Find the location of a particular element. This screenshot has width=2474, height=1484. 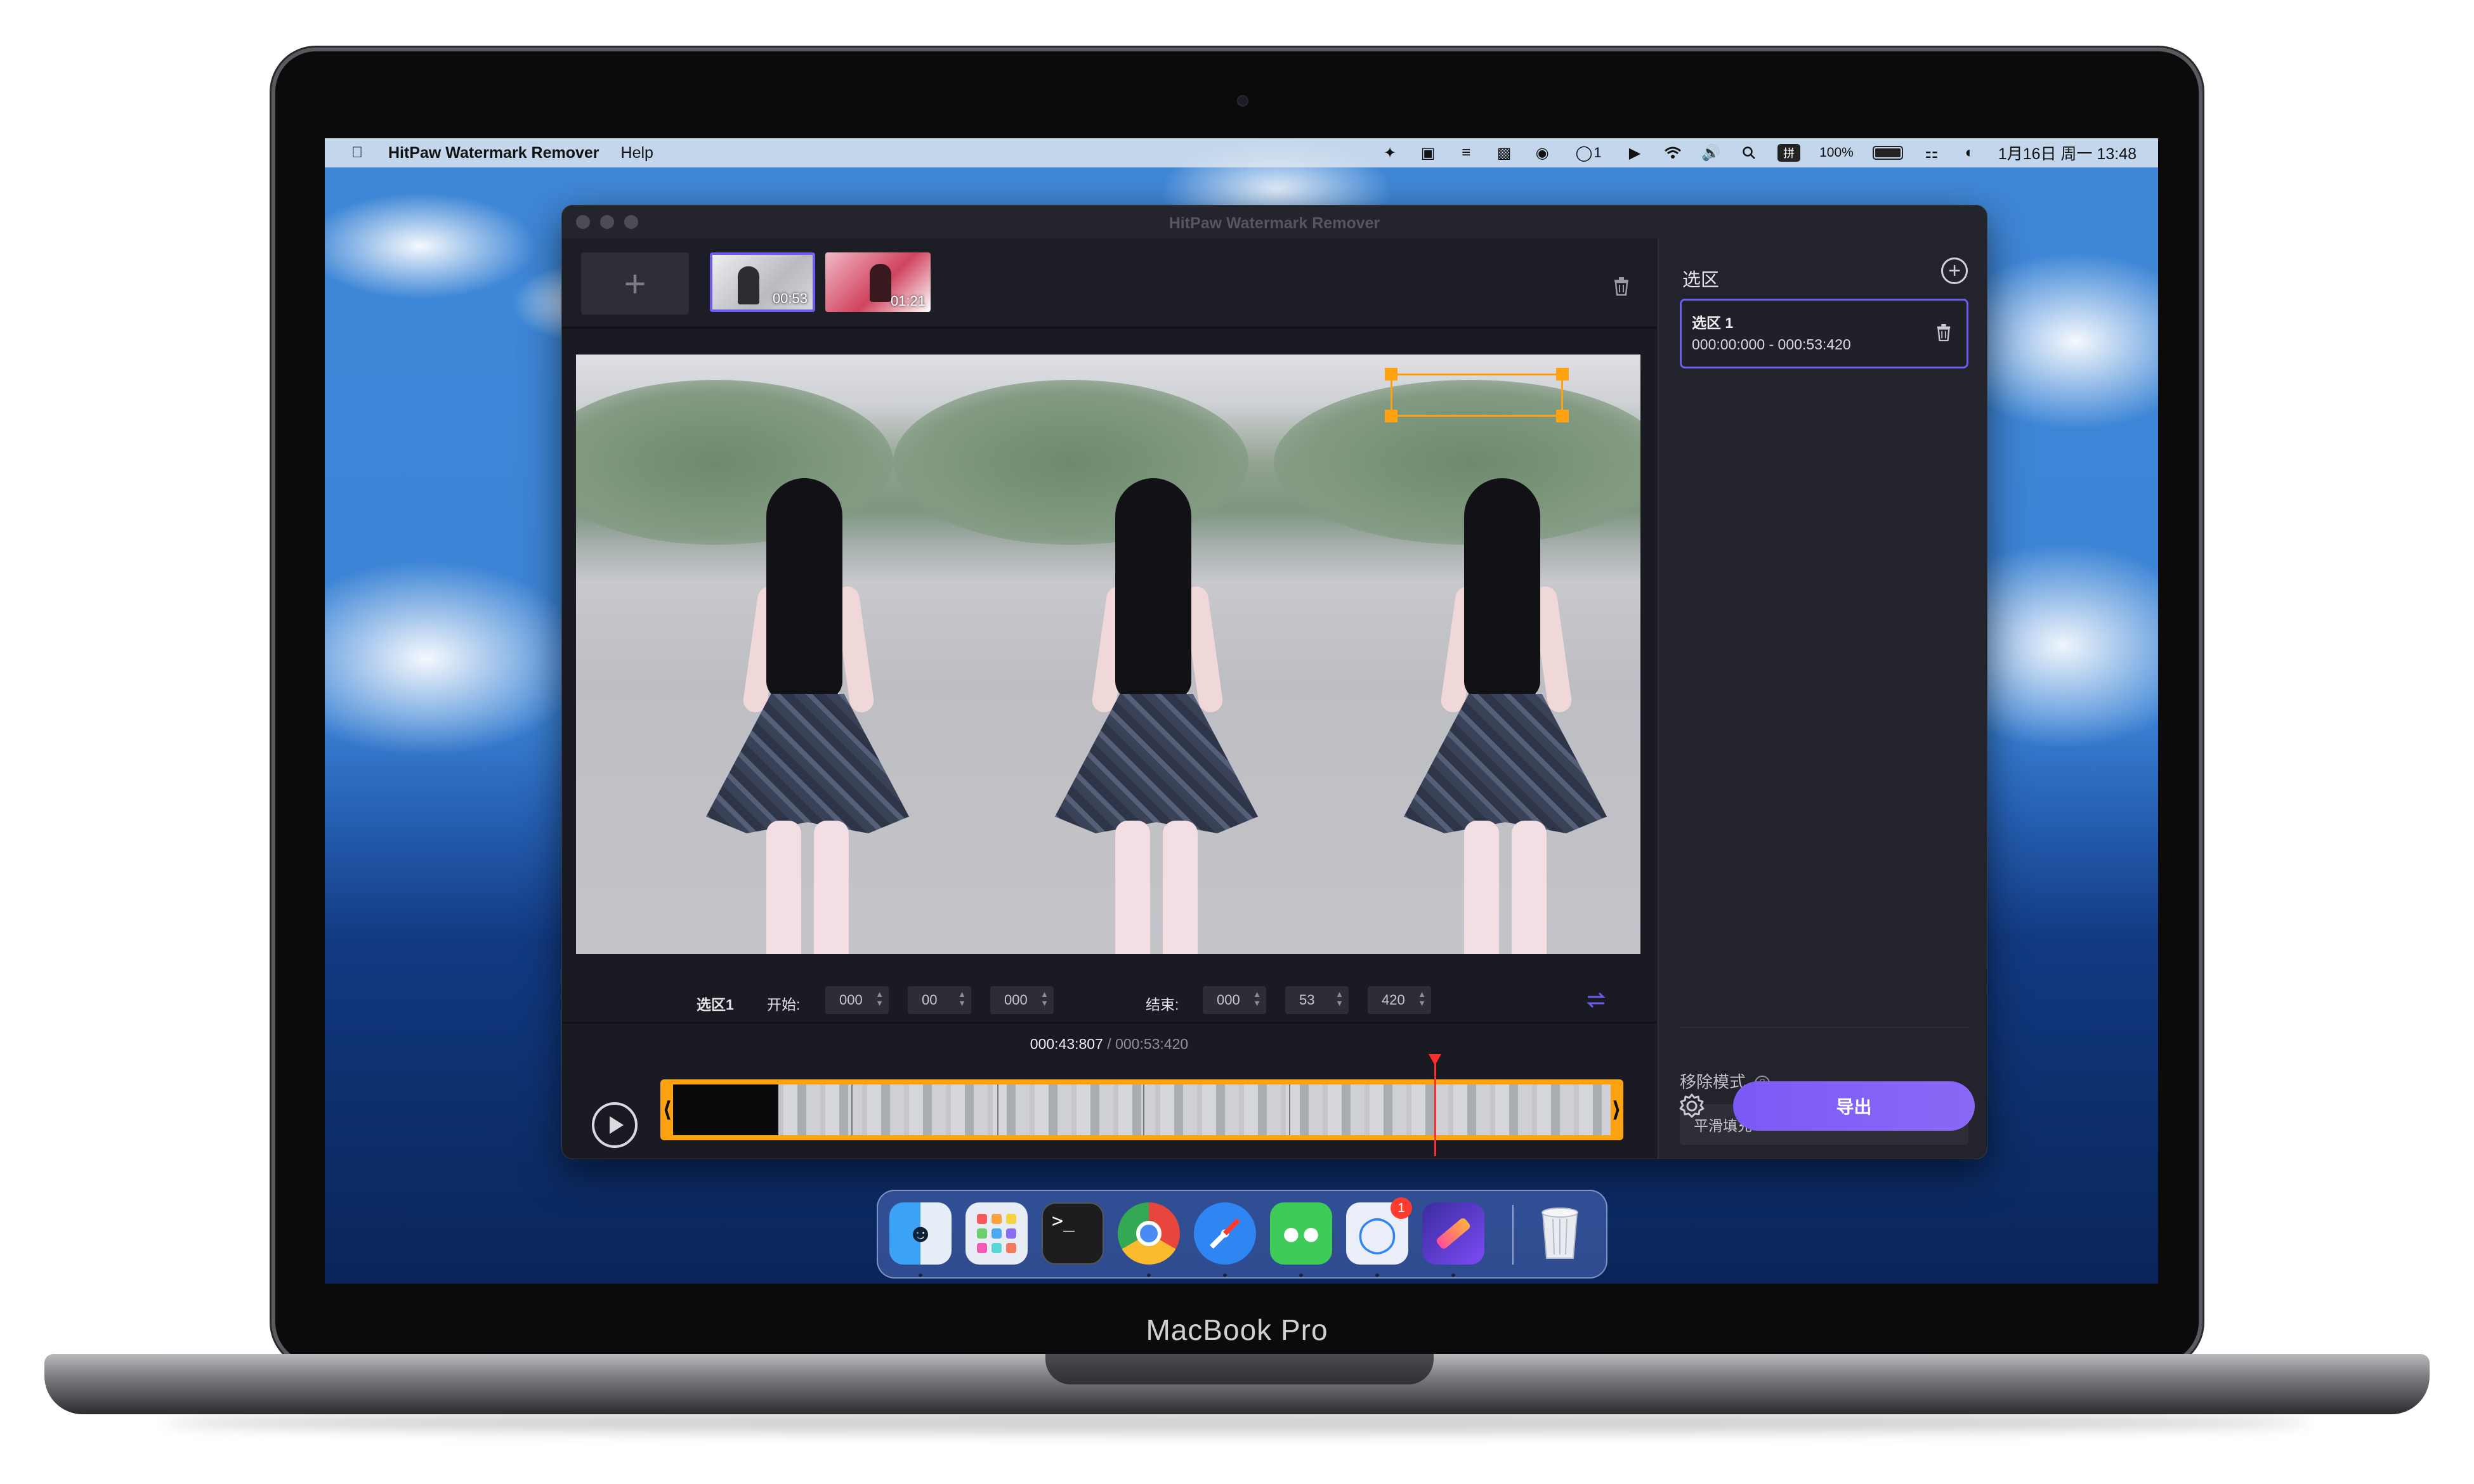

end-time-field: 000 ▲ ▼ is located at coordinates (1234, 1000).